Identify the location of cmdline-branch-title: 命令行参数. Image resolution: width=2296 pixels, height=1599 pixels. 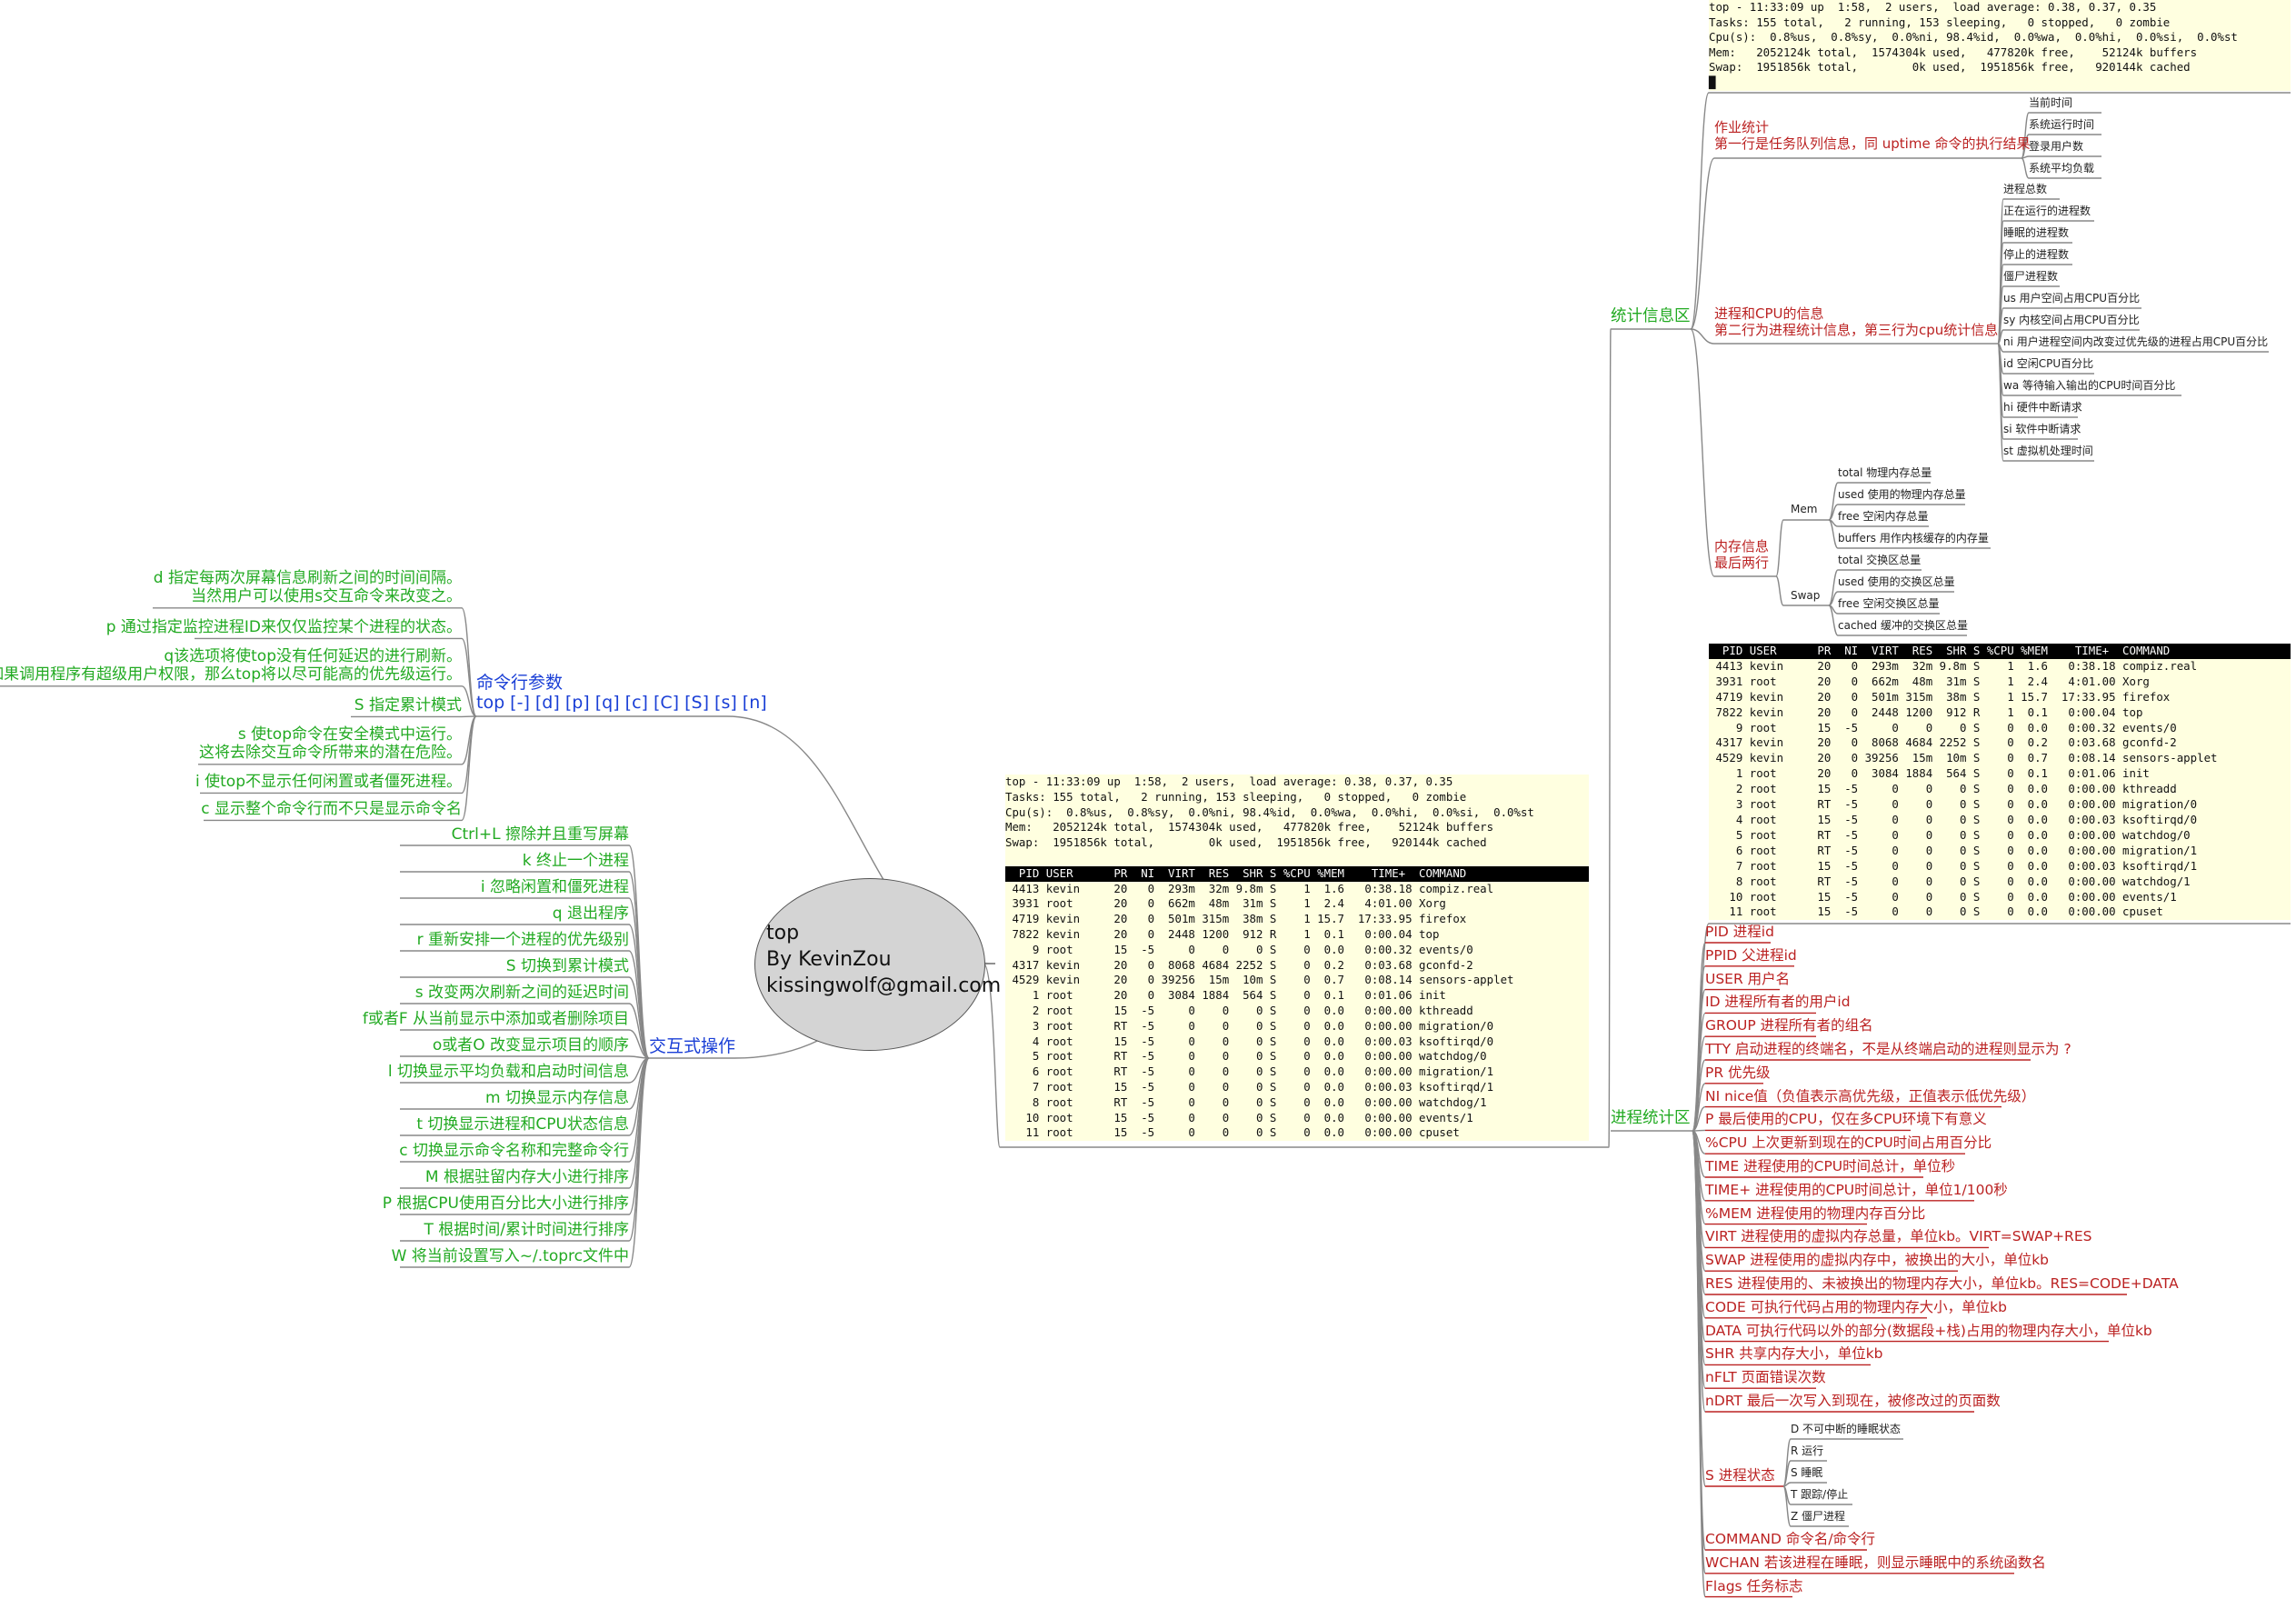
(519, 684).